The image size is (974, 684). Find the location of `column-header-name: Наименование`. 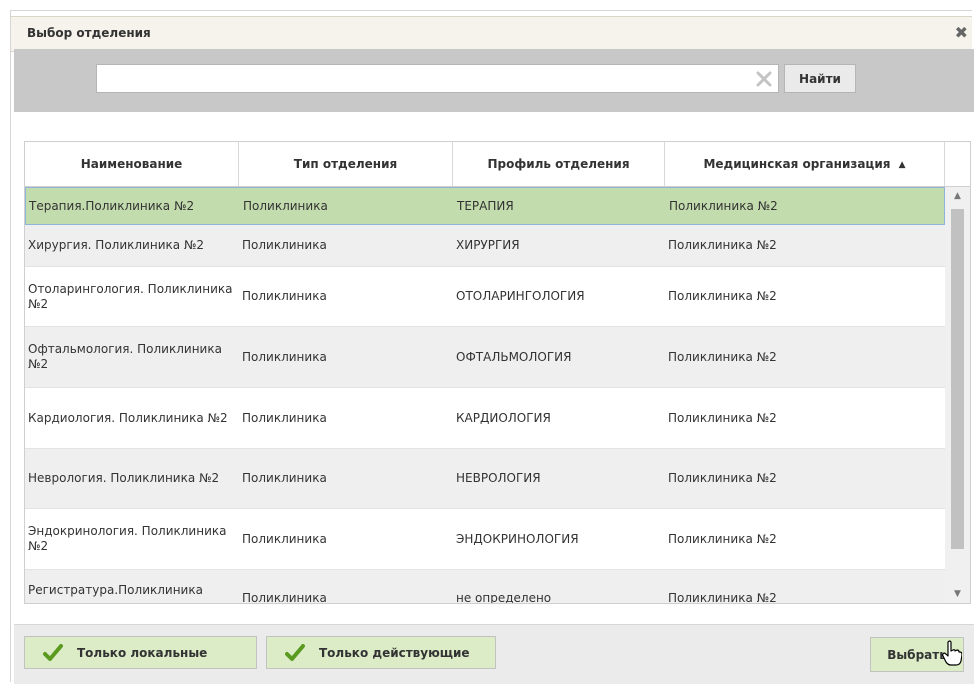

column-header-name: Наименование is located at coordinates (132, 164).